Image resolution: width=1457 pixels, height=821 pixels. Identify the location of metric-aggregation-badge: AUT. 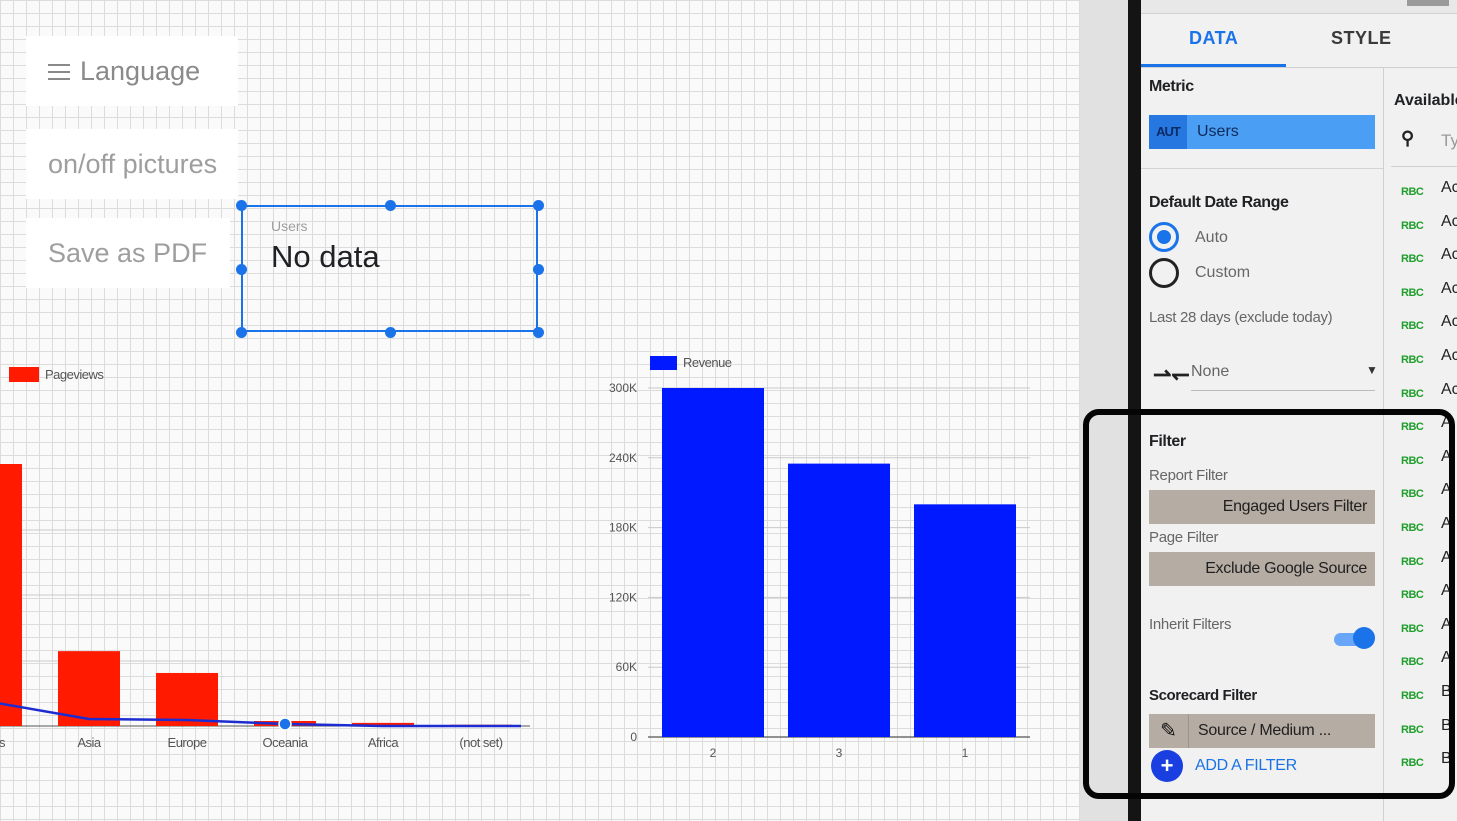
(1168, 132).